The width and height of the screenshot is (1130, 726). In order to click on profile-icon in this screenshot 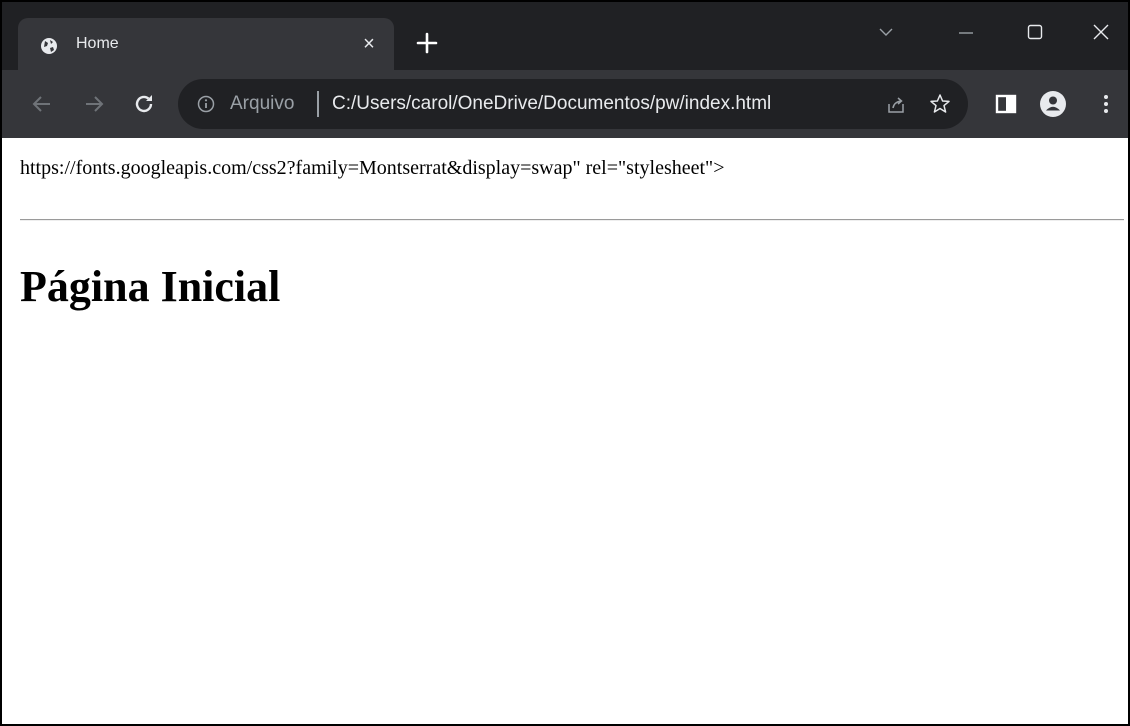, I will do `click(1053, 104)`.